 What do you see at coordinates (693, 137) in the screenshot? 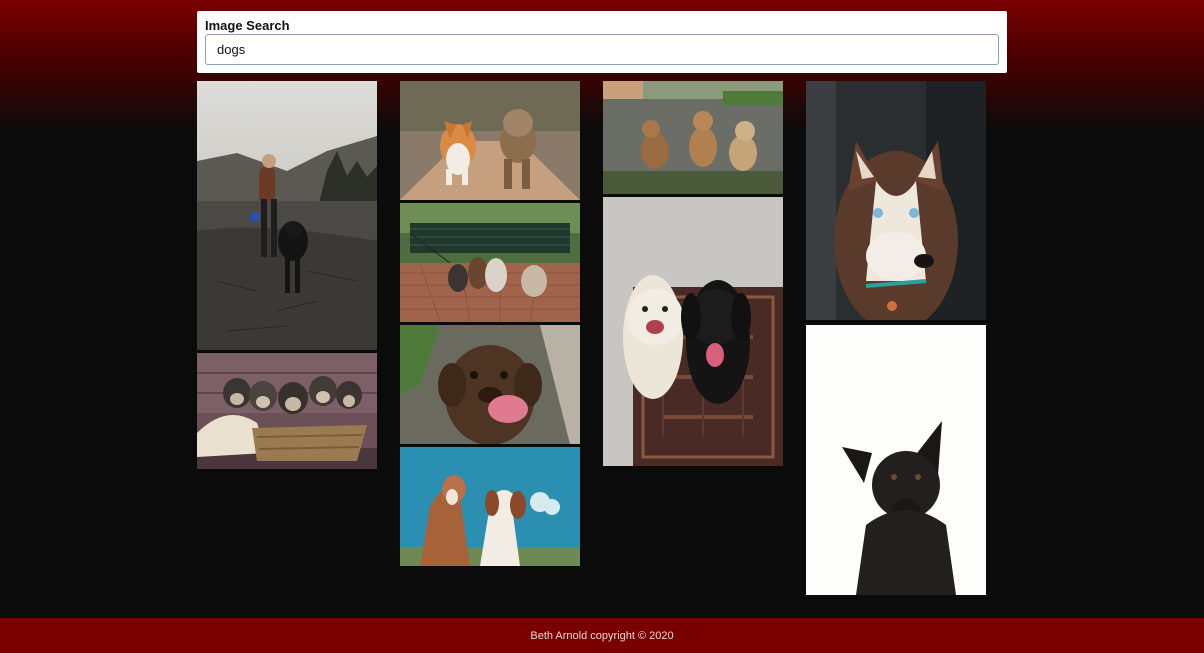
I see `result-image-three-puppies-gravel` at bounding box center [693, 137].